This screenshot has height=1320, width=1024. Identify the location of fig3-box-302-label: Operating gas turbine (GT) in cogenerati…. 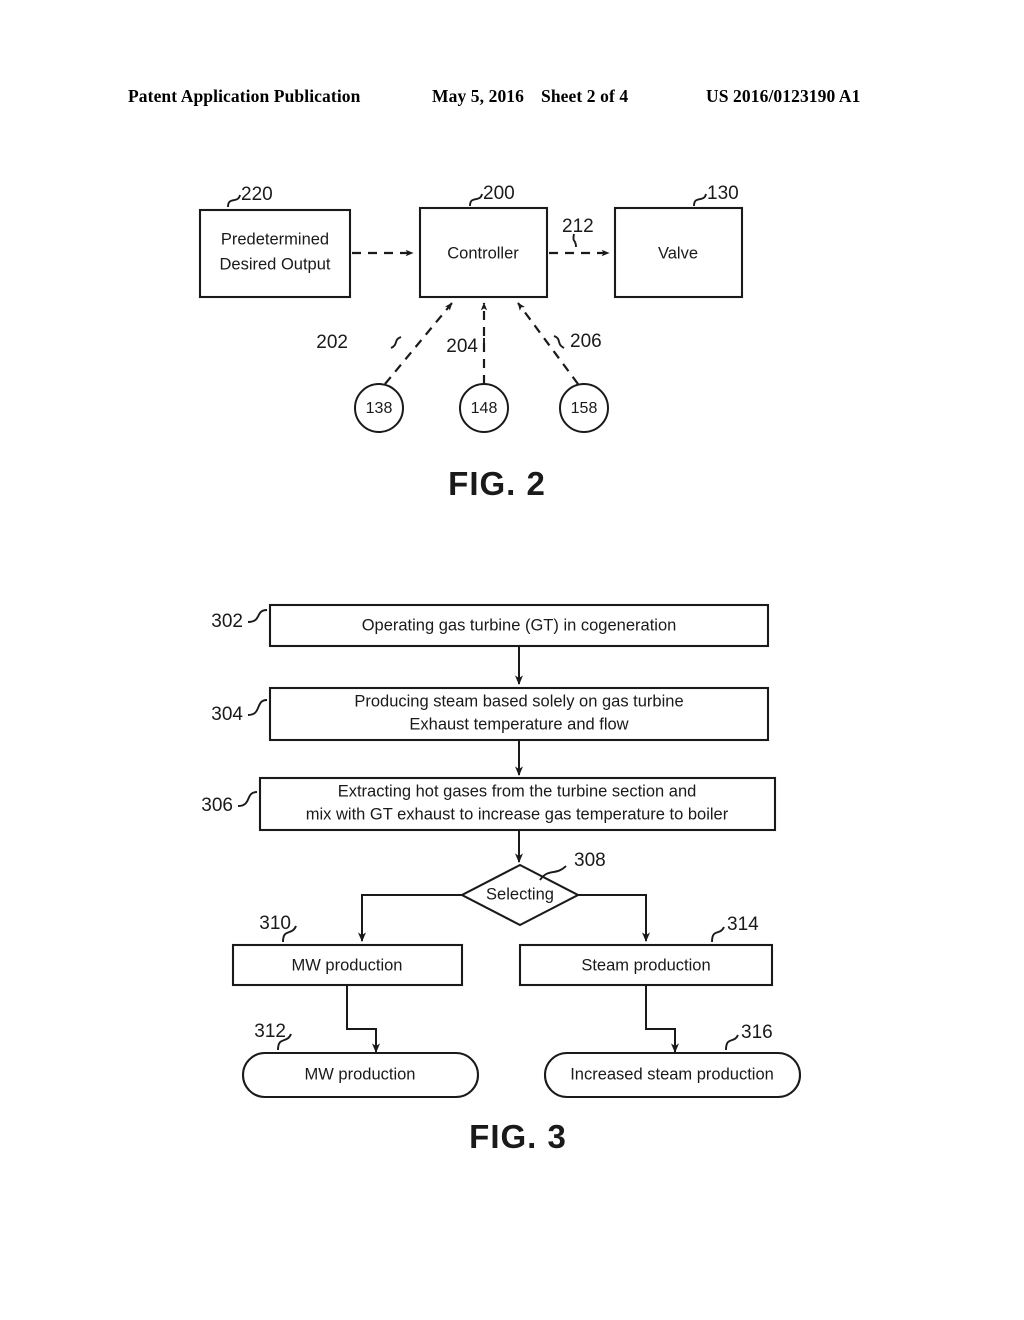
(519, 625).